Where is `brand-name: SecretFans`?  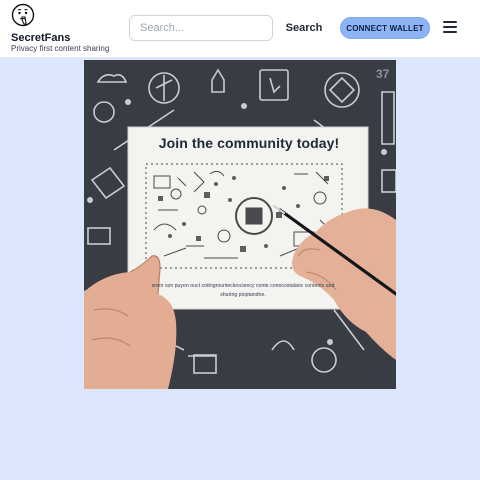 brand-name: SecretFans is located at coordinates (40, 38).